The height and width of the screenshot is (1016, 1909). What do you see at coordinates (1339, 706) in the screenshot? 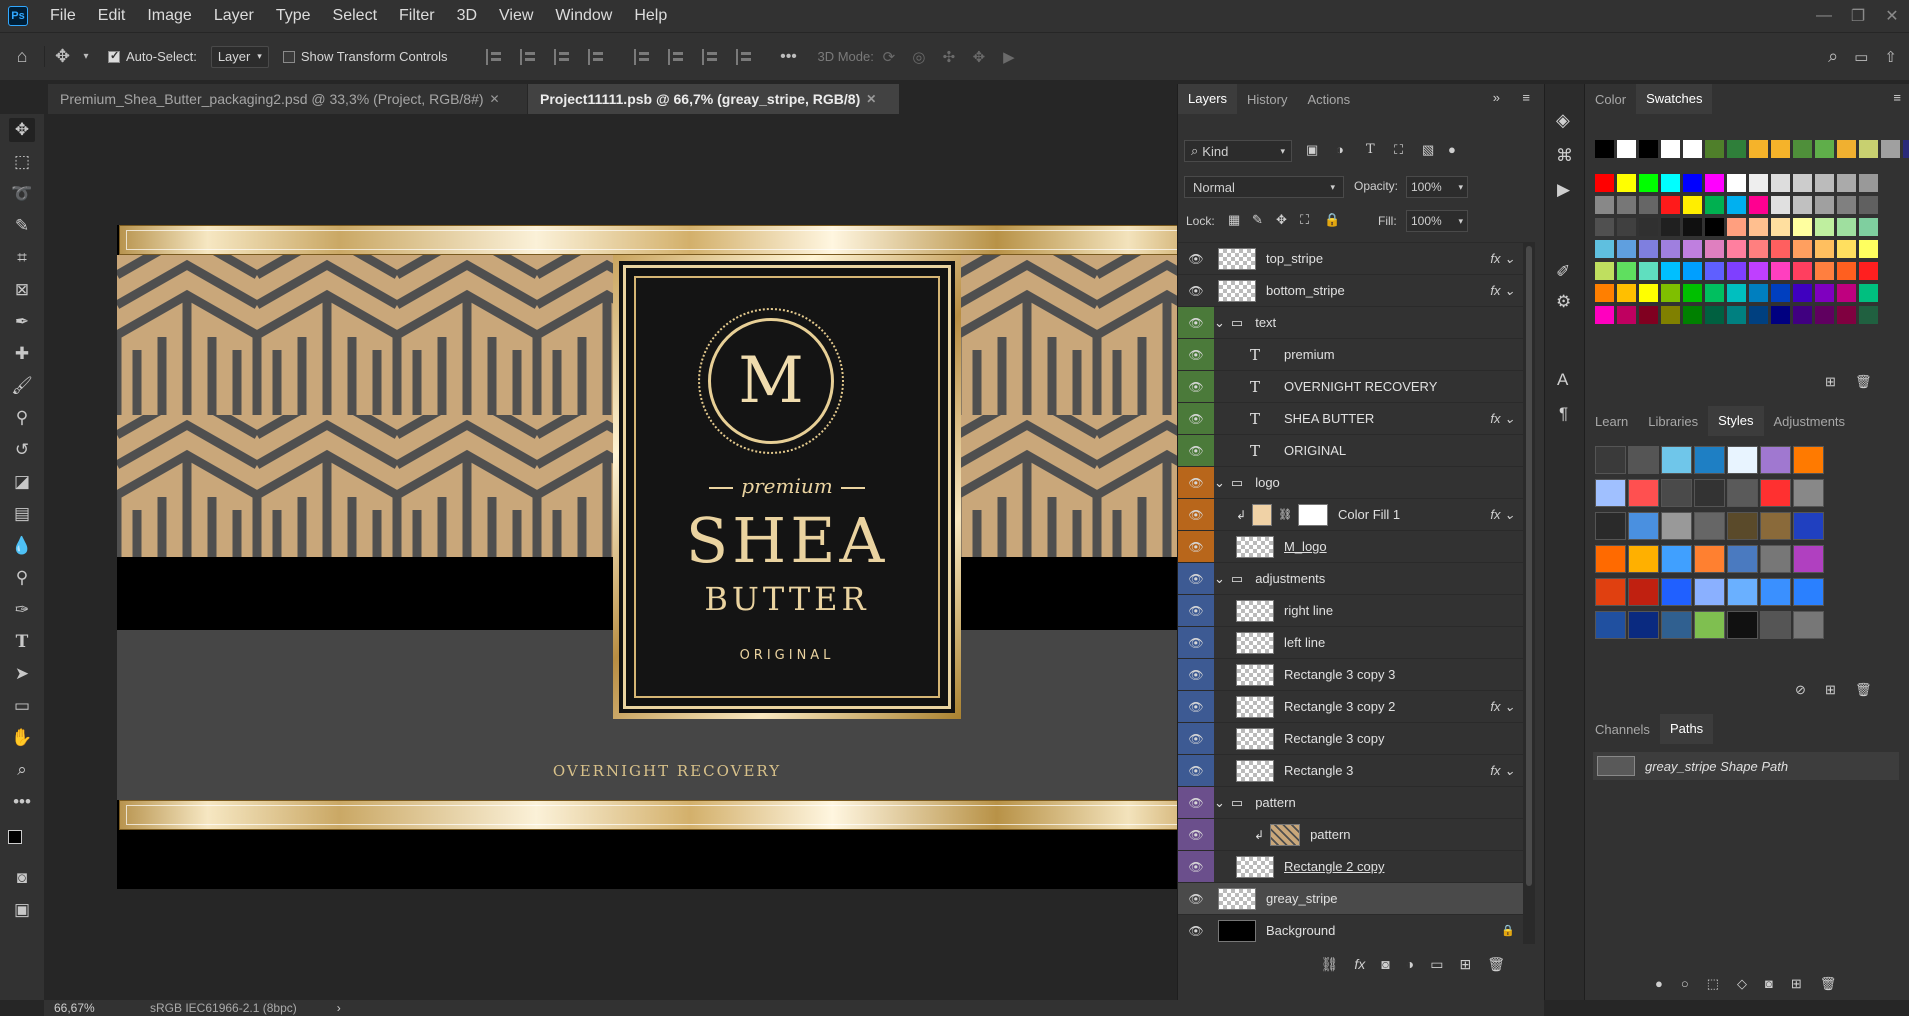
I see `layer-name: Rectangle 3 copy 2` at bounding box center [1339, 706].